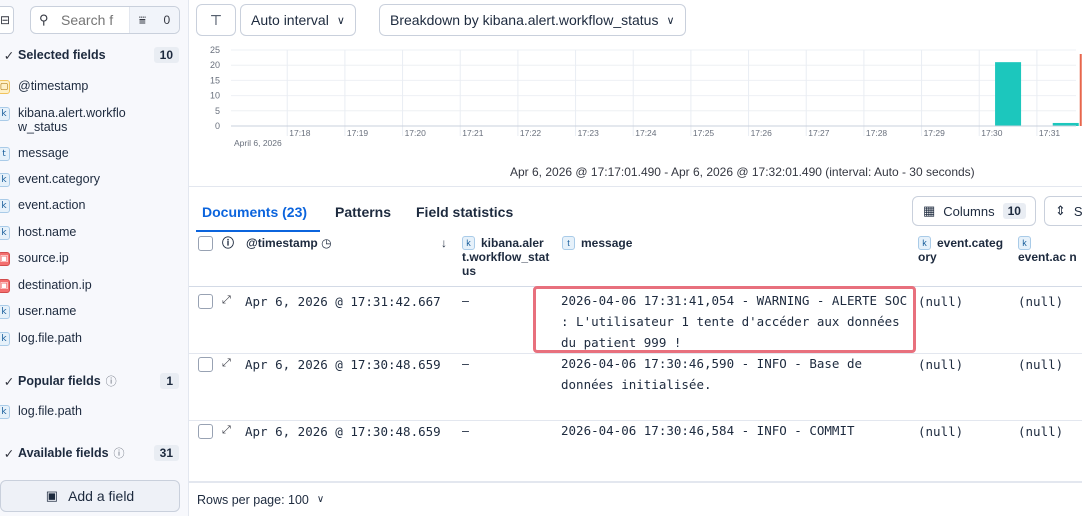  Describe the element at coordinates (52, 495) in the screenshot. I see `add-field-icon: ▣` at that location.